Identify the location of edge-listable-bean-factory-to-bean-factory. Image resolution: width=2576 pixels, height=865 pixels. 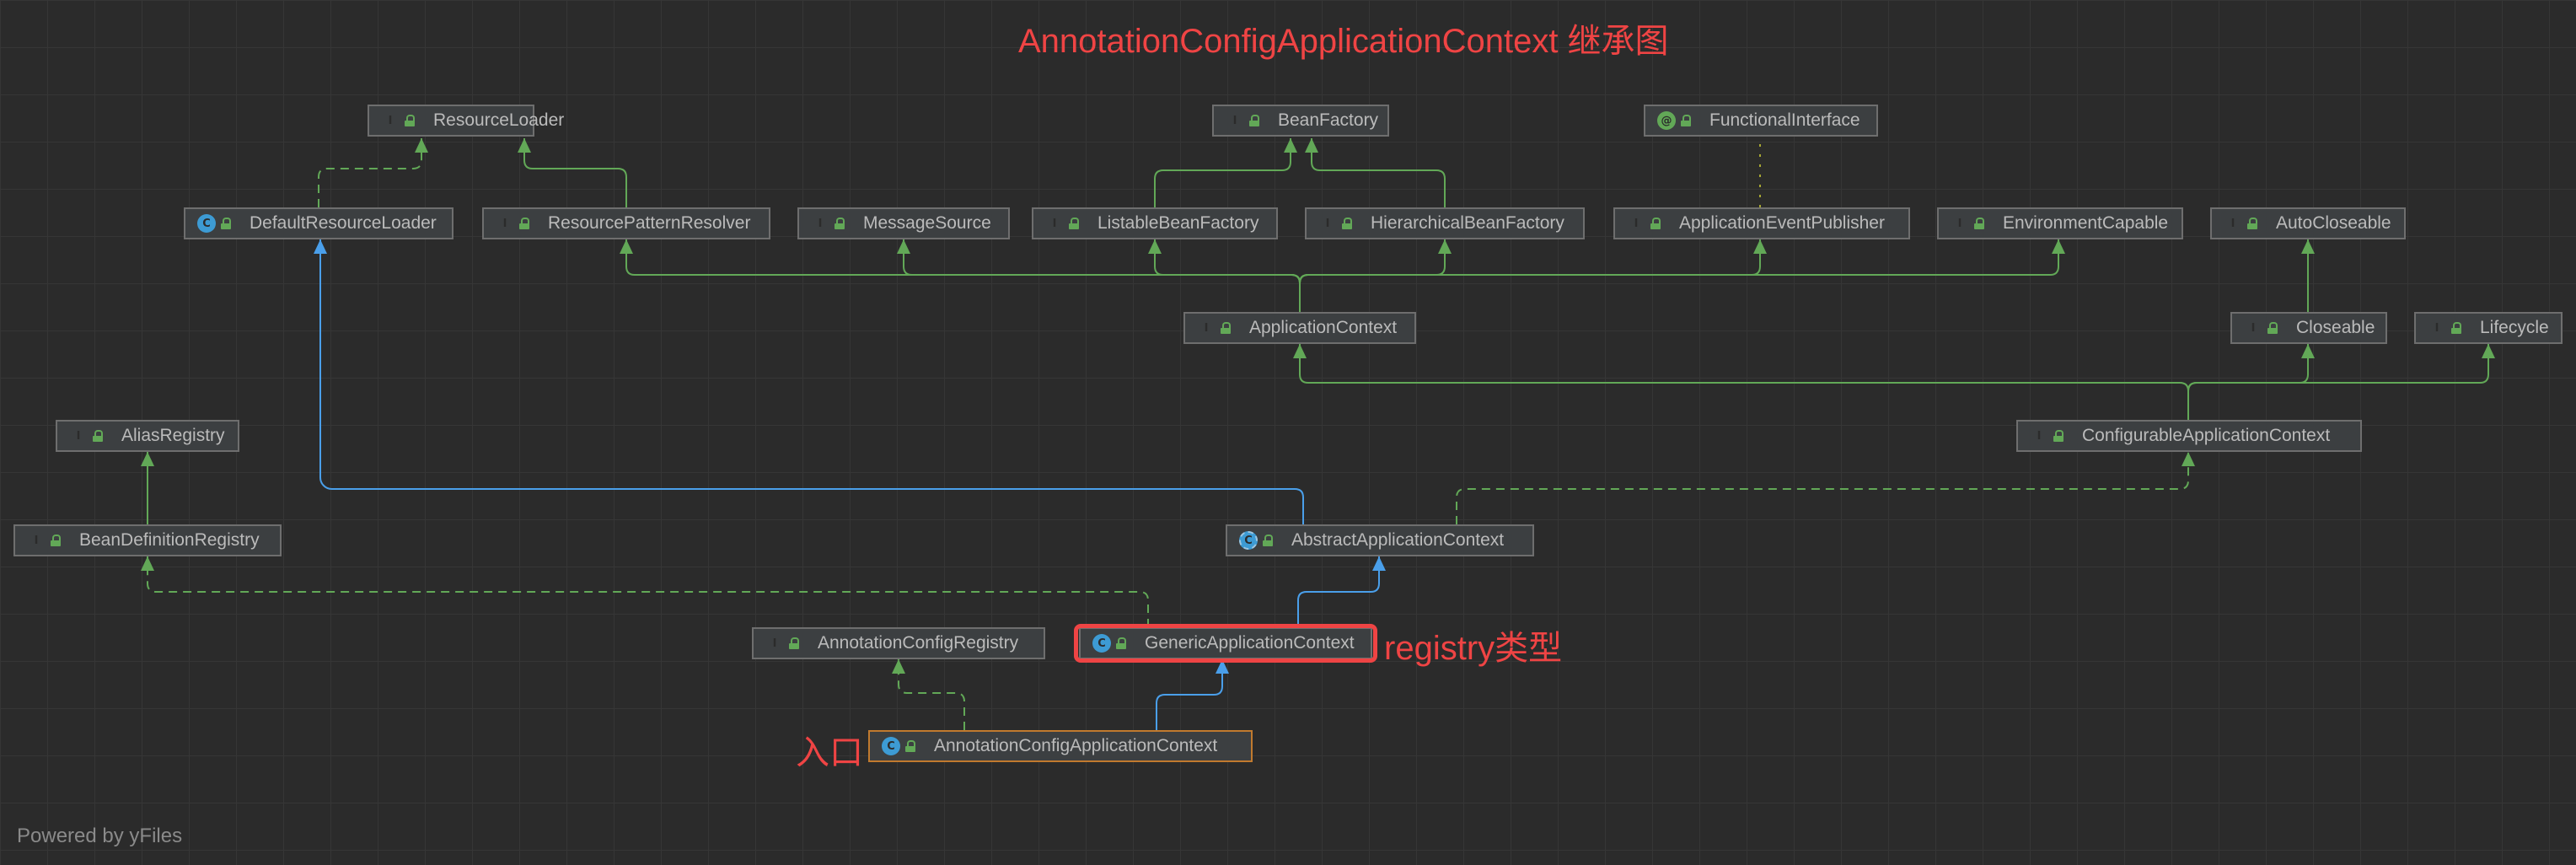
(1225, 172).